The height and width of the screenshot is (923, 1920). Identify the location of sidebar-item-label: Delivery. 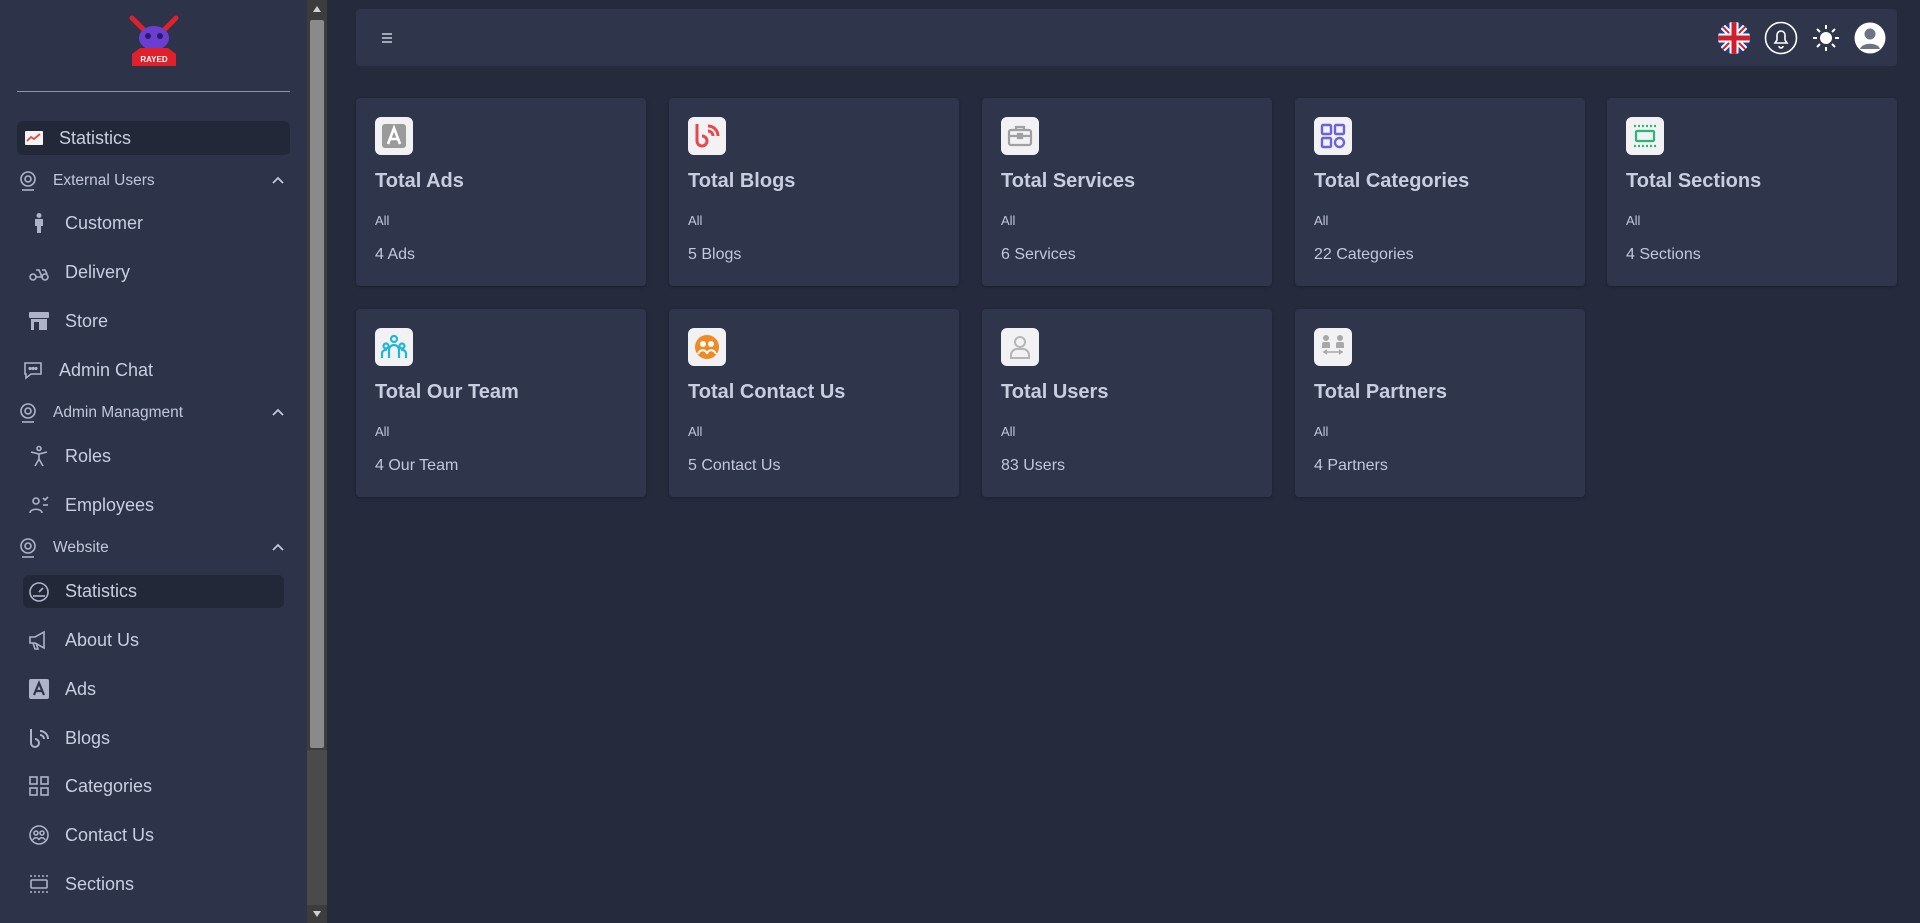
(98, 271).